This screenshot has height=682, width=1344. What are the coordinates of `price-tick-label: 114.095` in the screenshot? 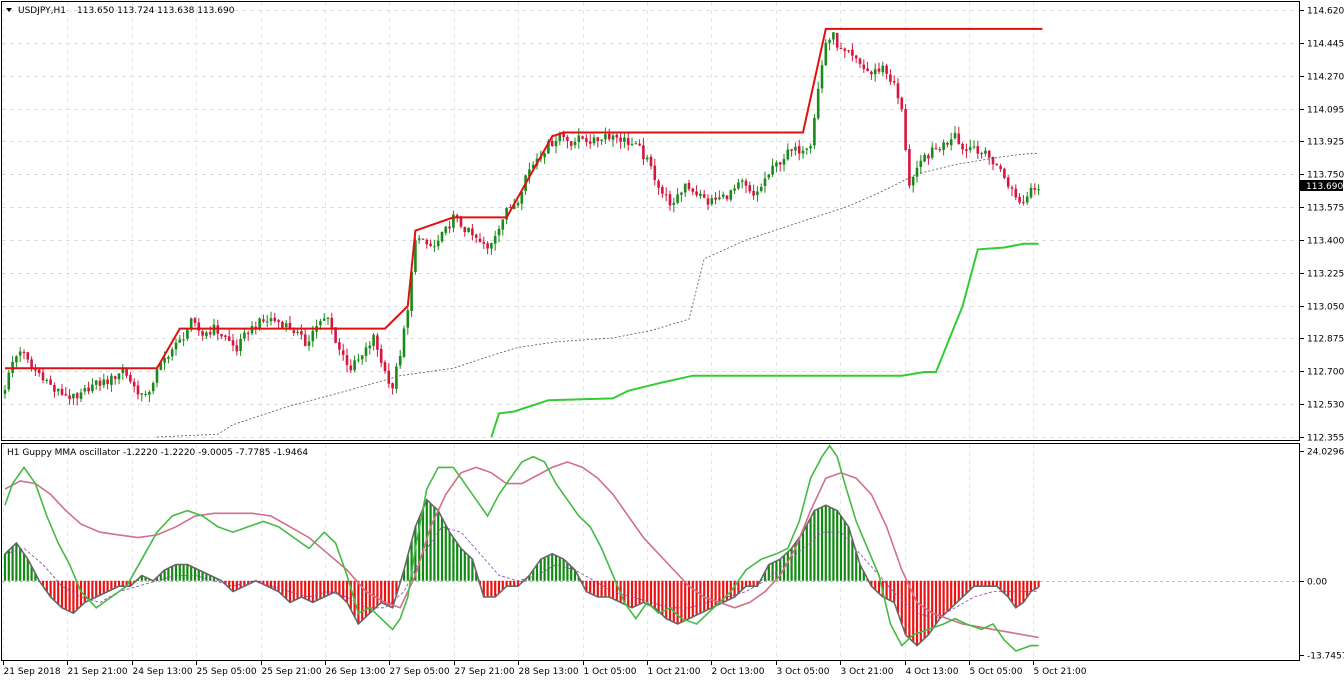 It's located at (1325, 111).